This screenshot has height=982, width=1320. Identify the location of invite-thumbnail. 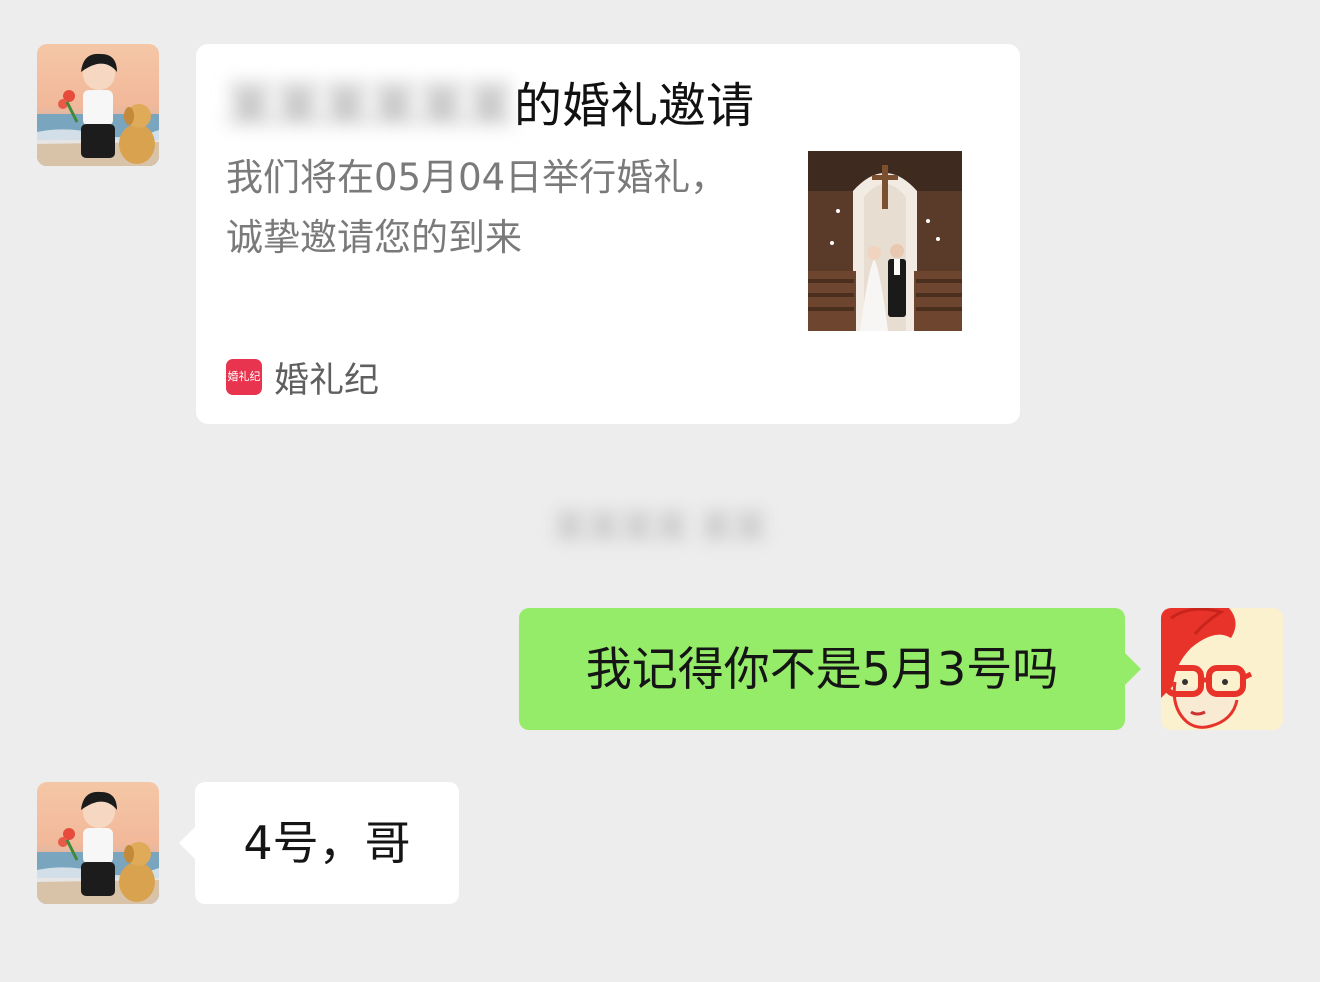
(885, 241).